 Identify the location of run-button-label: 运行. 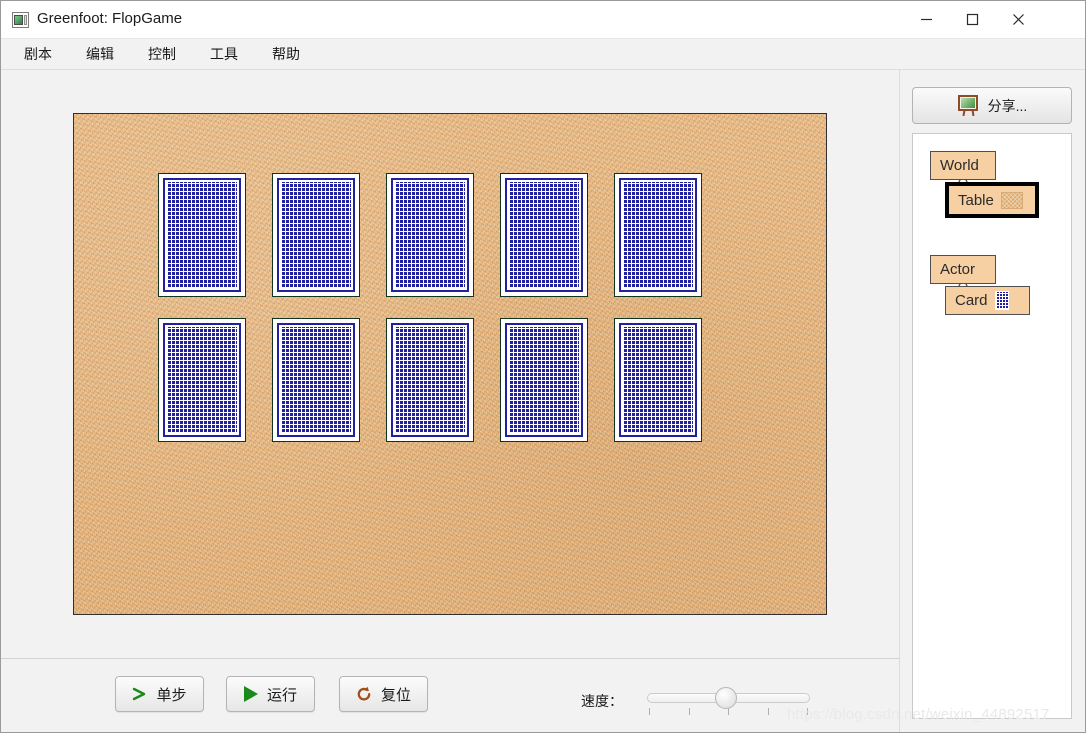
(281, 695).